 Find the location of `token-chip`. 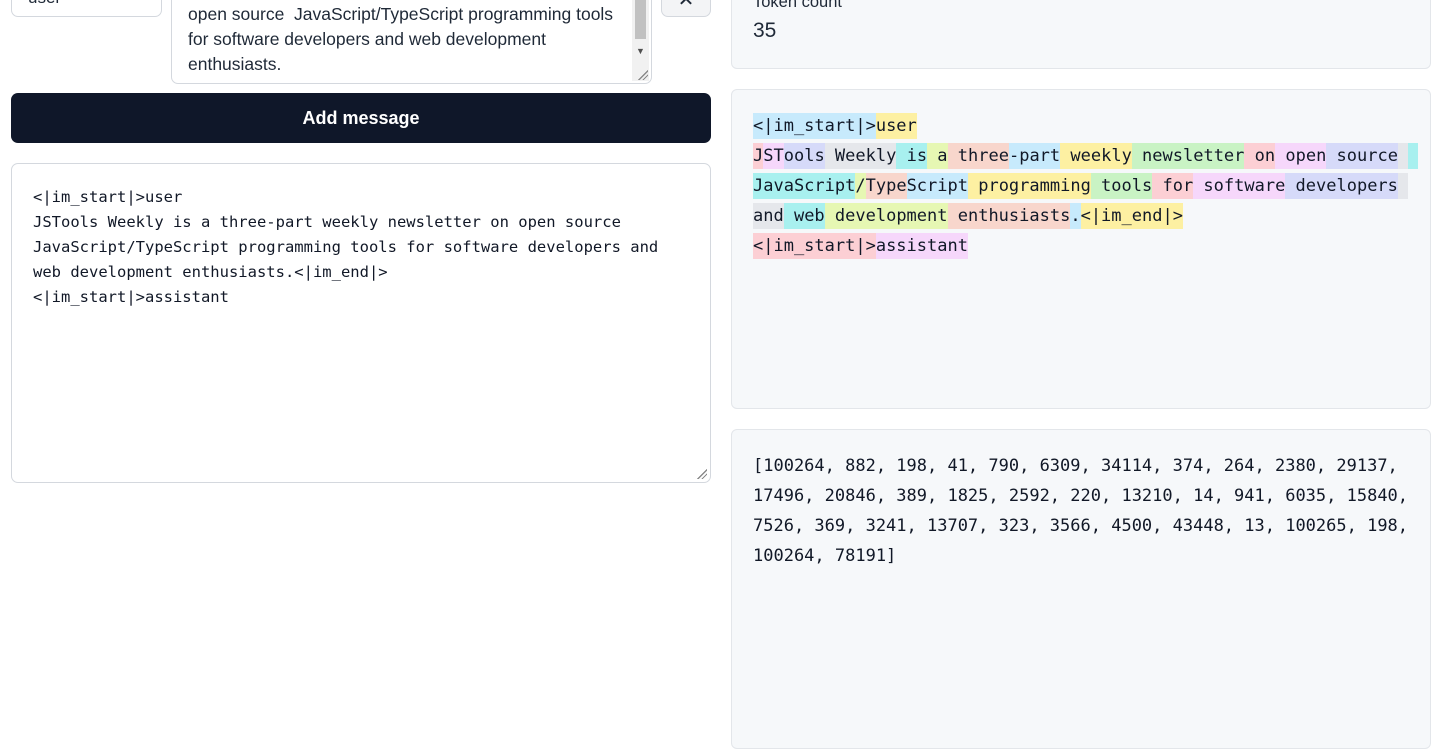

token-chip is located at coordinates (1403, 156).